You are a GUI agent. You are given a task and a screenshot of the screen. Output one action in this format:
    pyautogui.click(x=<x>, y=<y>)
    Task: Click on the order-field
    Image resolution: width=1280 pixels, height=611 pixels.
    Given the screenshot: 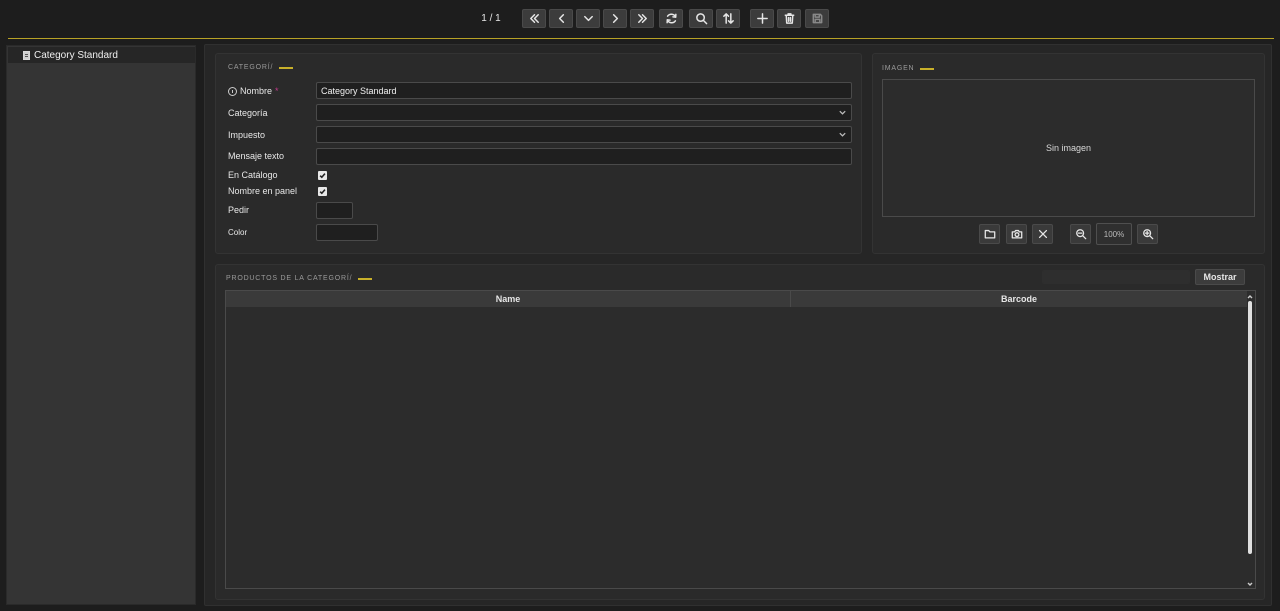 What is the action you would take?
    pyautogui.click(x=334, y=210)
    